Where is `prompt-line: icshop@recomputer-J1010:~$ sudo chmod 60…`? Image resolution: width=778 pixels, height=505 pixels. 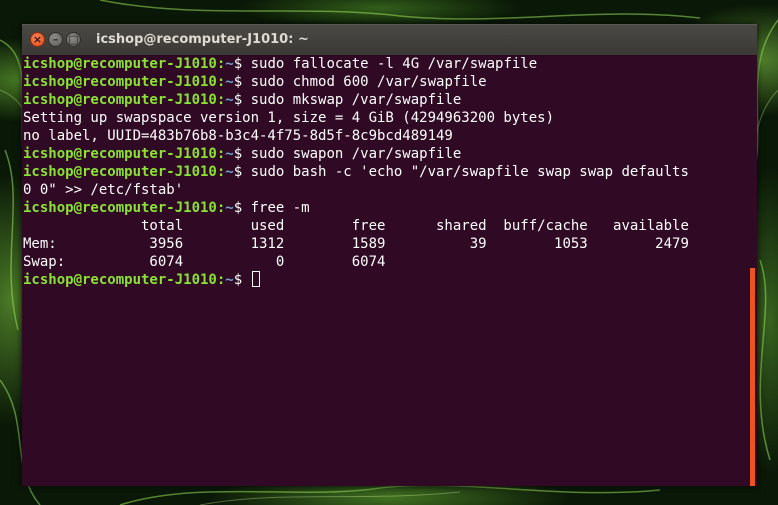
prompt-line: icshop@recomputer-J1010:~$ sudo chmod 60… is located at coordinates (255, 82).